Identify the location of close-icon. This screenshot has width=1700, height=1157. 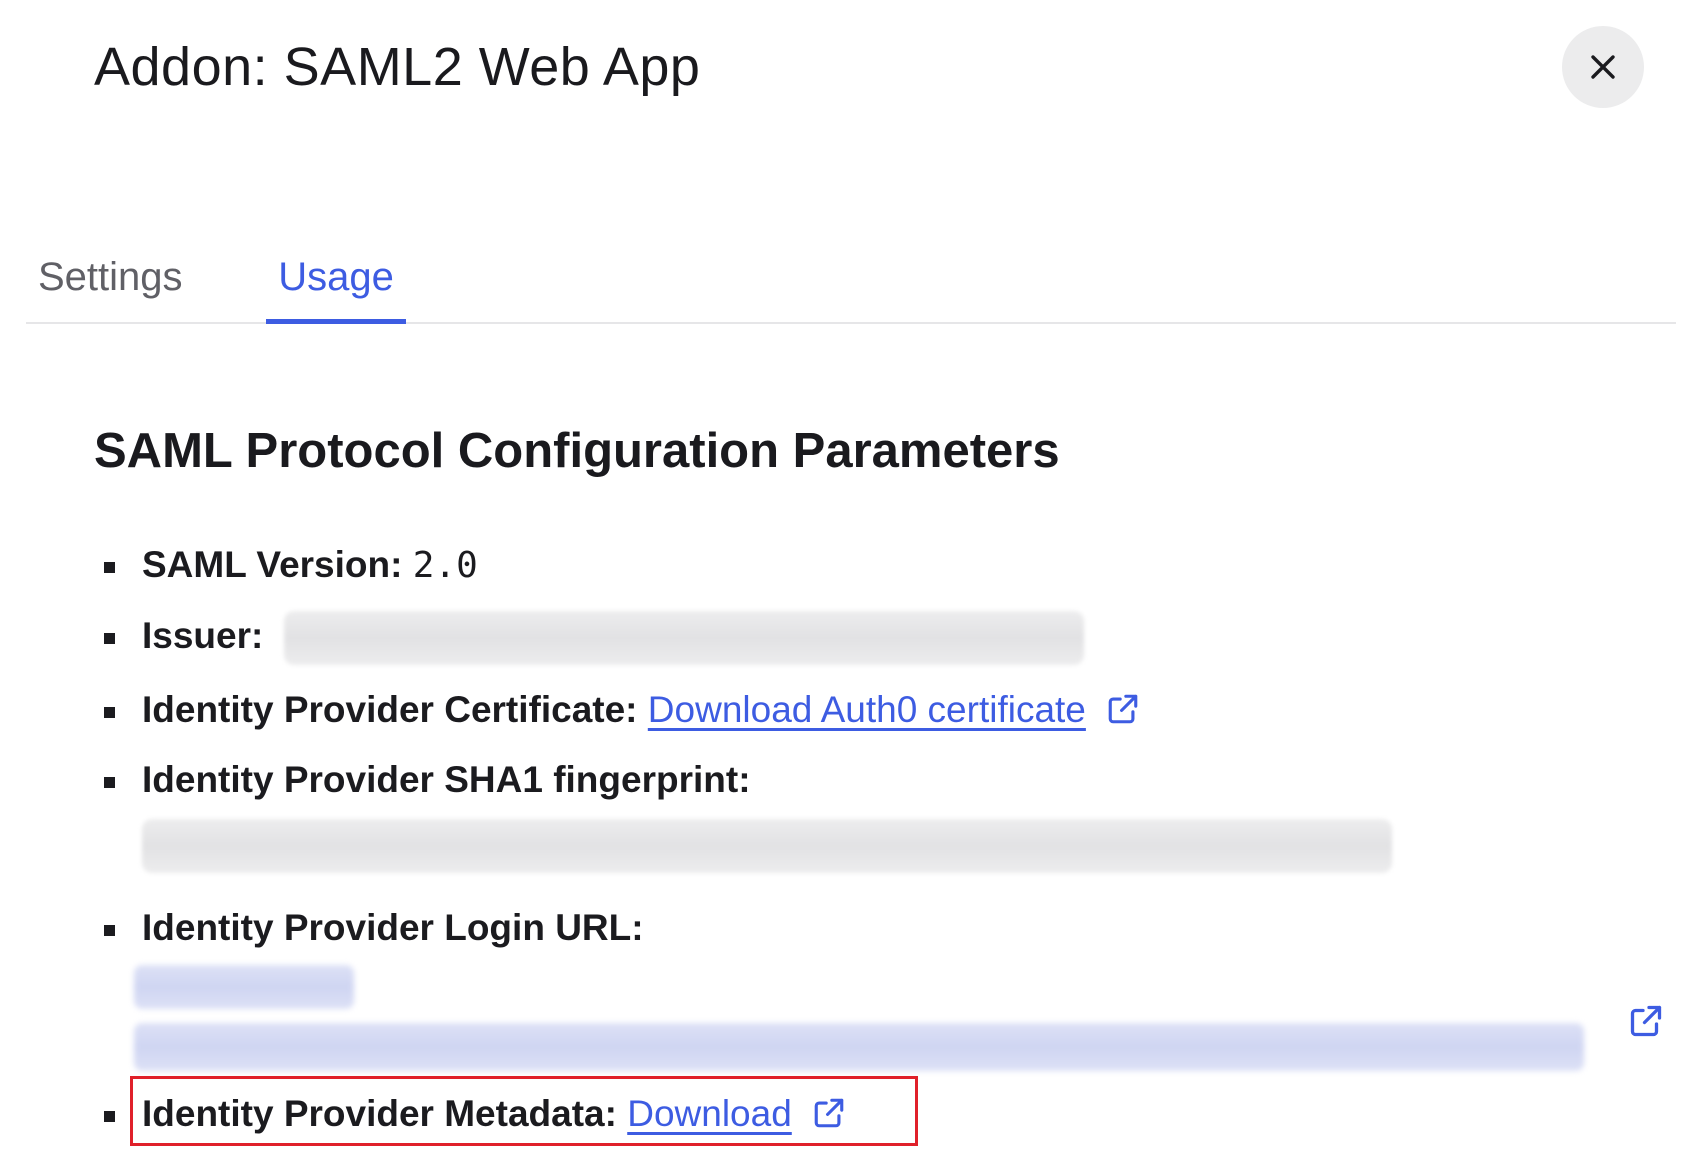
(1603, 67).